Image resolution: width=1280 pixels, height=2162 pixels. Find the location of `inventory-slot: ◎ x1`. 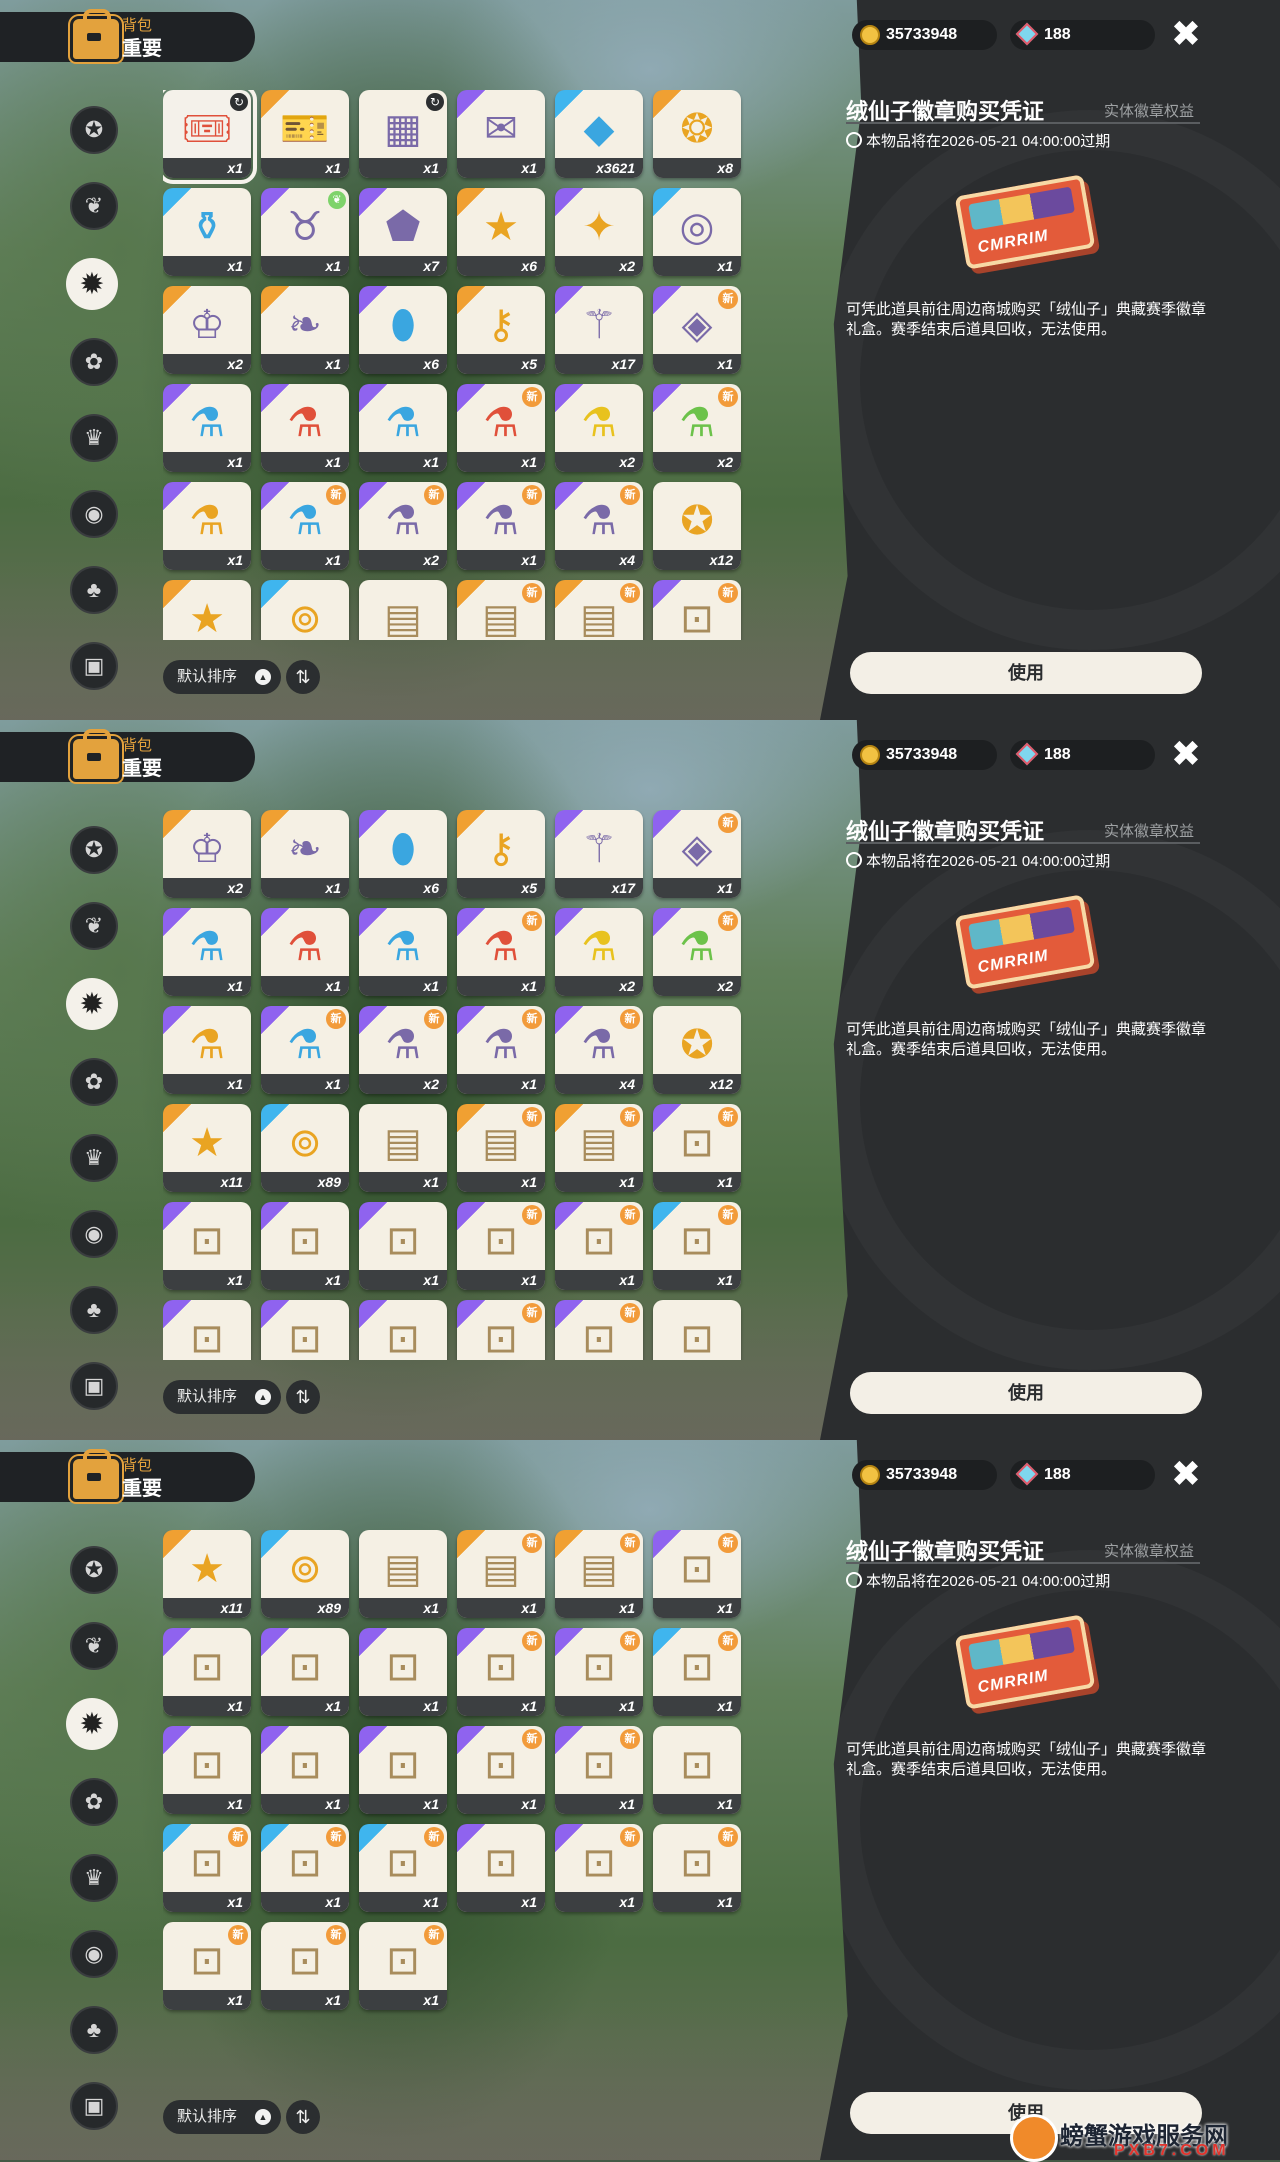

inventory-slot: ◎ x1 is located at coordinates (697, 232).